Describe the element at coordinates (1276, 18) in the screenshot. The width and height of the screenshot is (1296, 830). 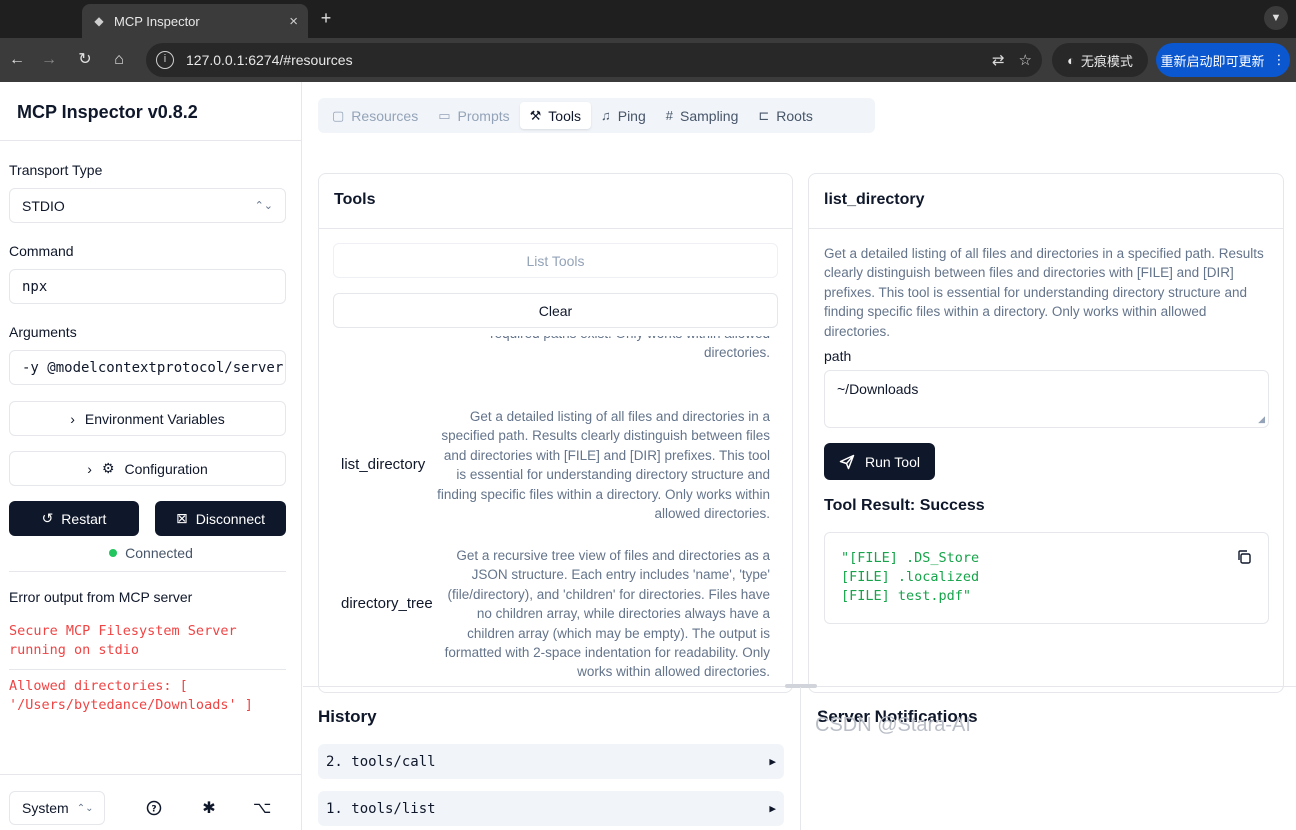
I see `tab-search-chevron-icon: ▼` at that location.